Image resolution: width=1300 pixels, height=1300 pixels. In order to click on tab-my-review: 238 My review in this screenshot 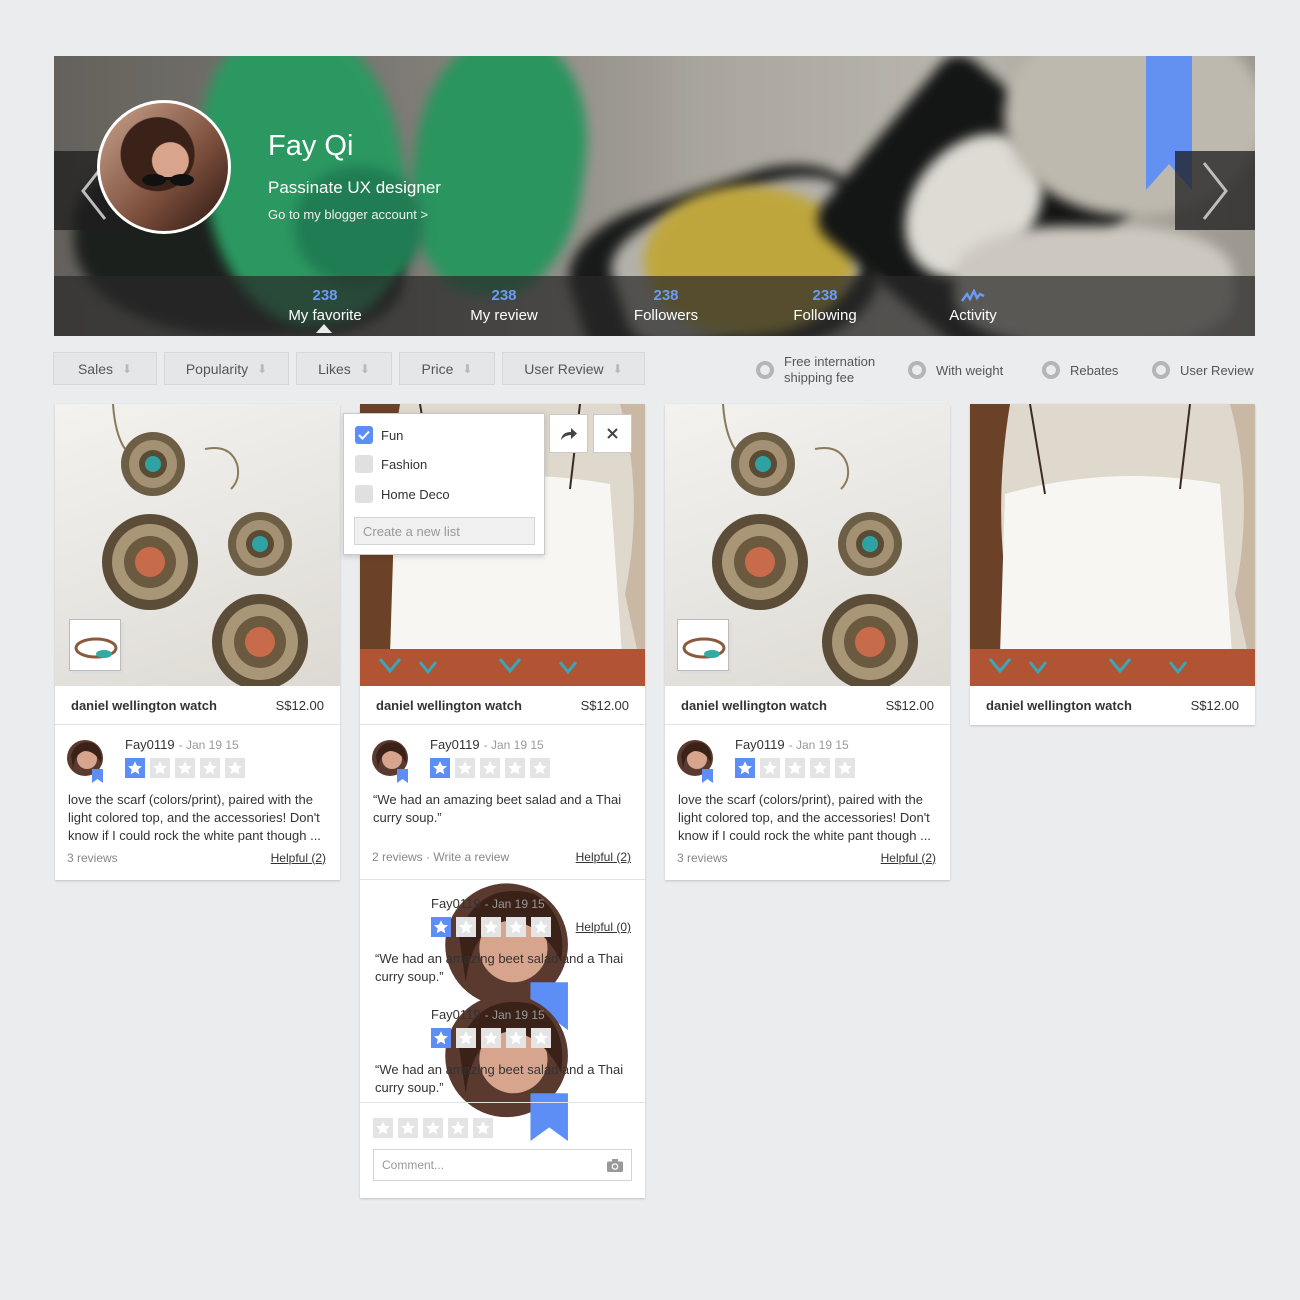, I will do `click(504, 306)`.